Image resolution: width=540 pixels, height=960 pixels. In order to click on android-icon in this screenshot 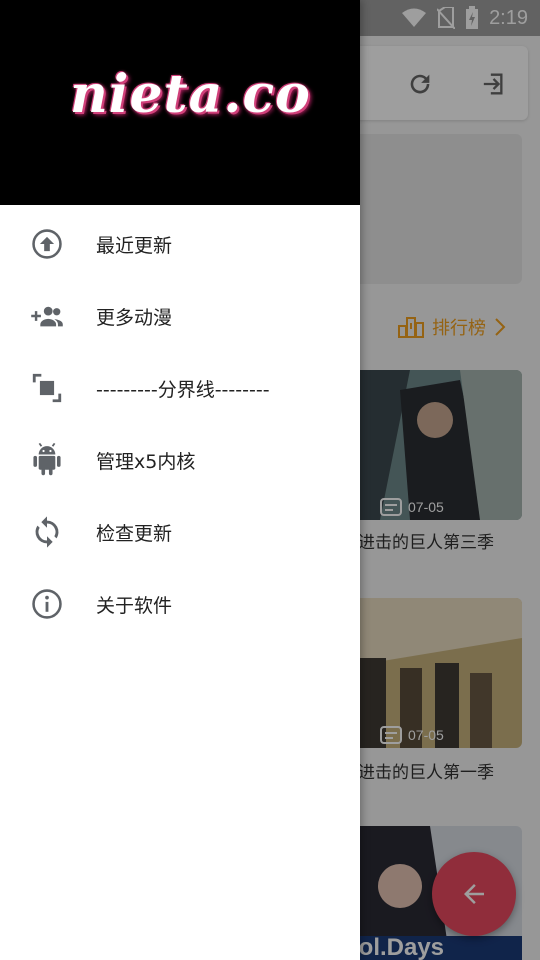, I will do `click(47, 459)`.